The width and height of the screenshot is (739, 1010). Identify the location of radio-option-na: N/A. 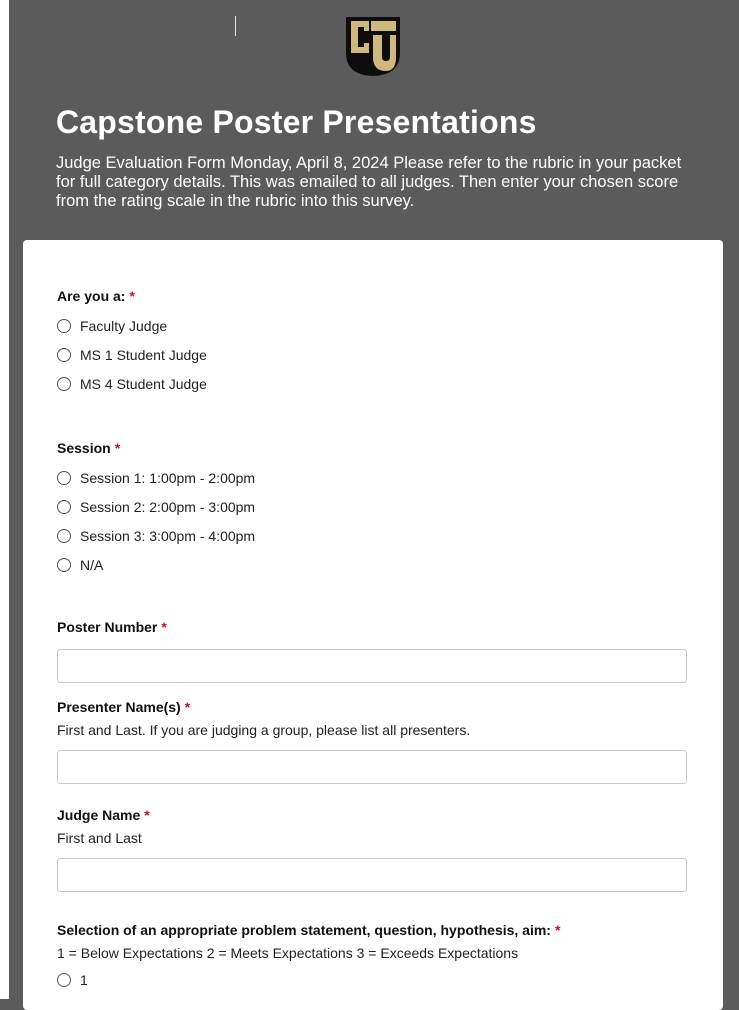
(377, 564).